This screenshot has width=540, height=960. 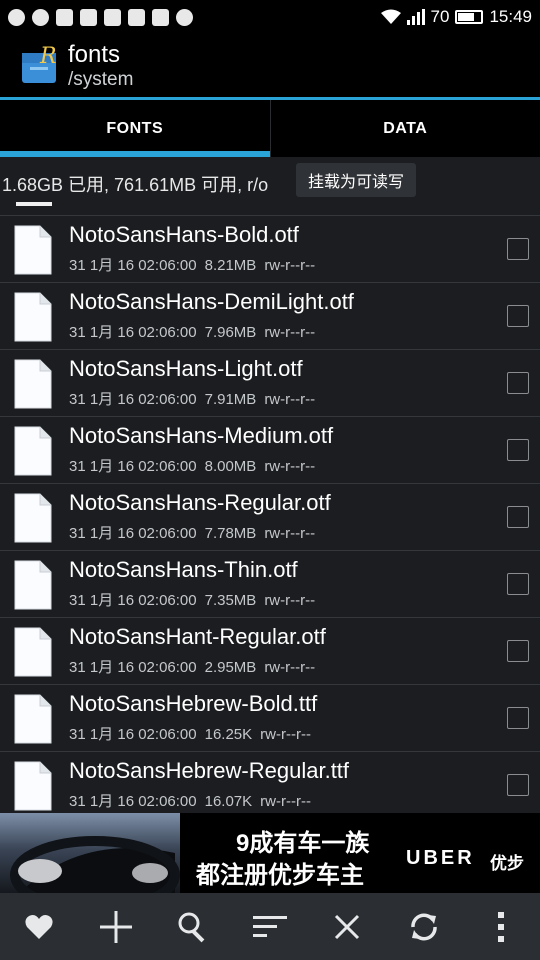 I want to click on add-button, so click(x=116, y=927).